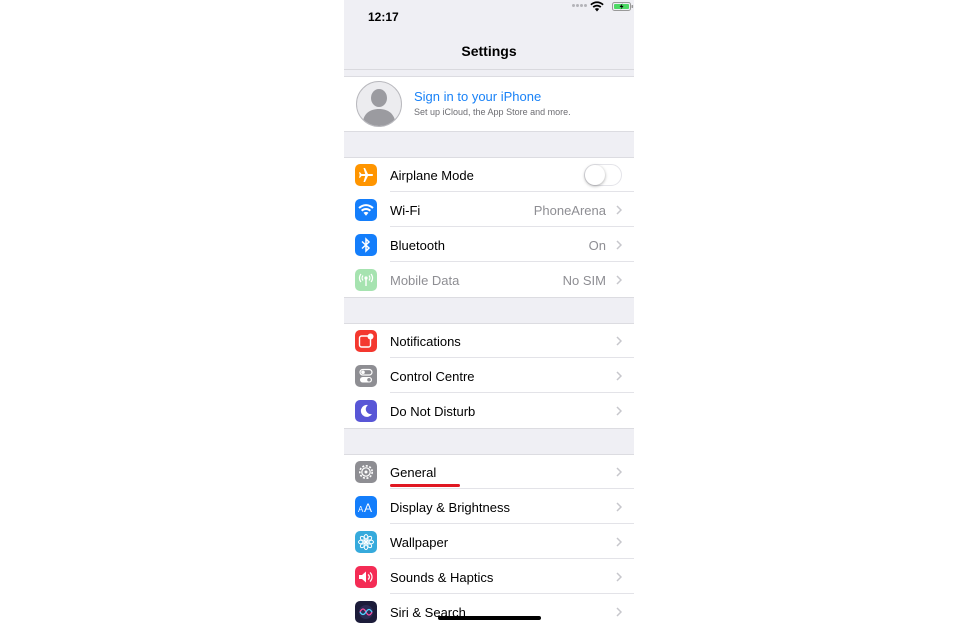  I want to click on sign-in-title: Sign in to your iPhone, so click(477, 96).